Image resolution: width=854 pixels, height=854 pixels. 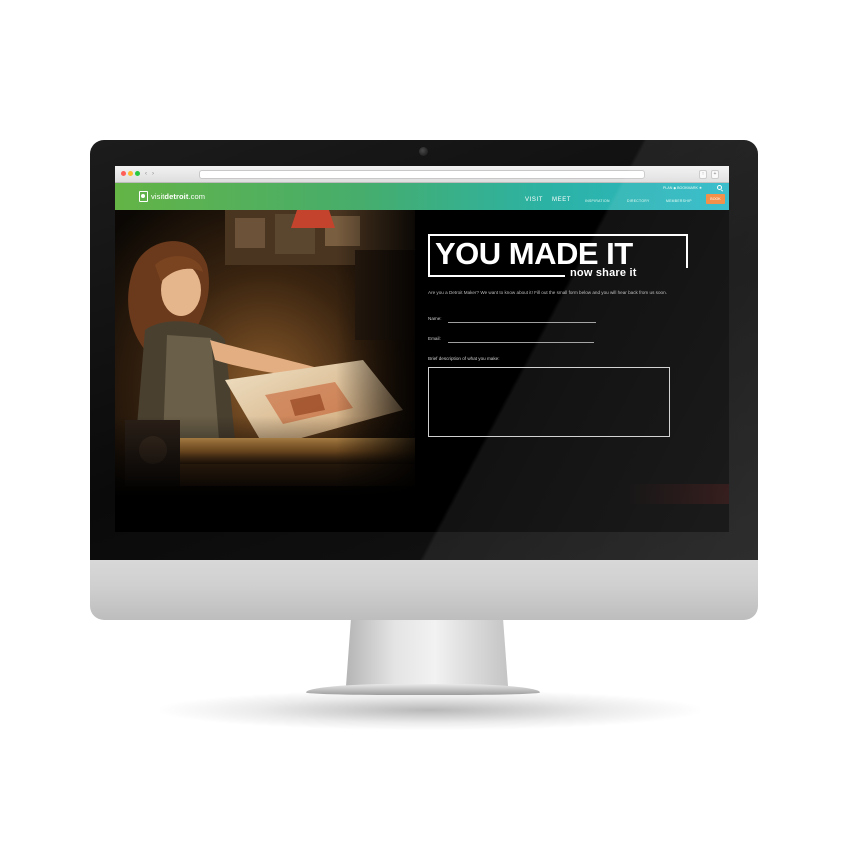 I want to click on logo-name: detroit, so click(x=176, y=196).